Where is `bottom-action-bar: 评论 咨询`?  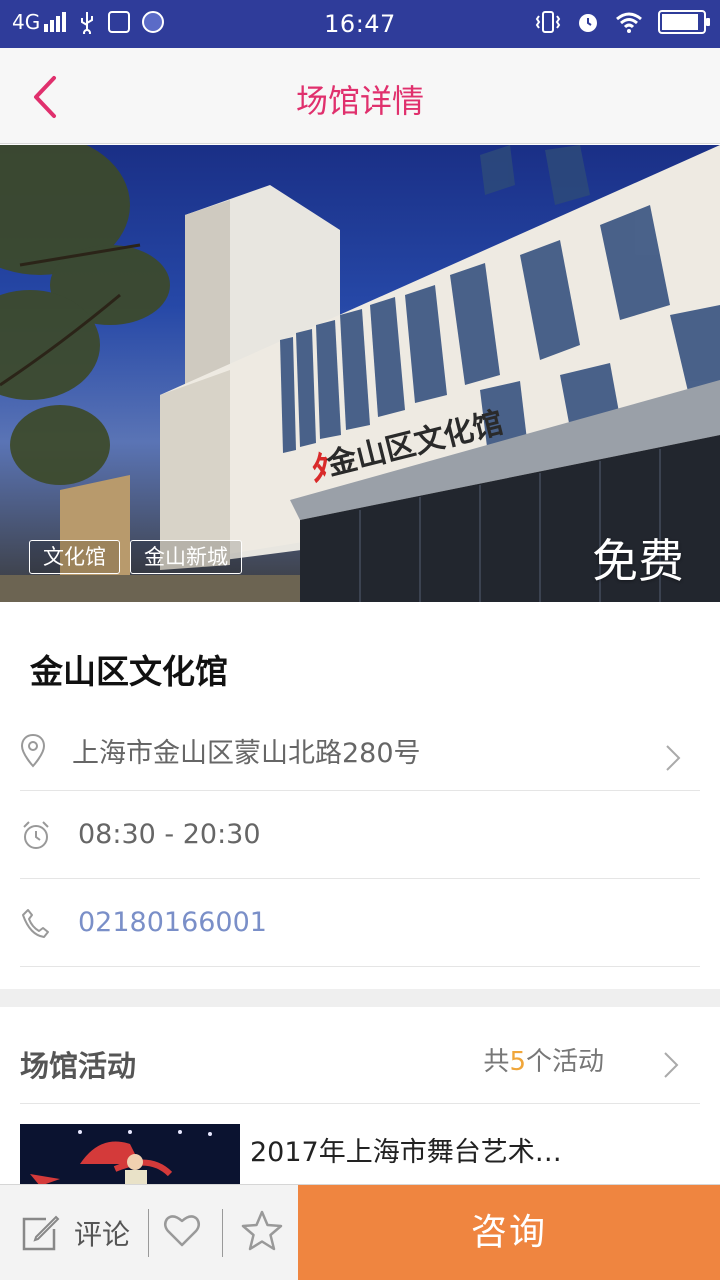
bottom-action-bar: 评论 咨询 is located at coordinates (360, 1232).